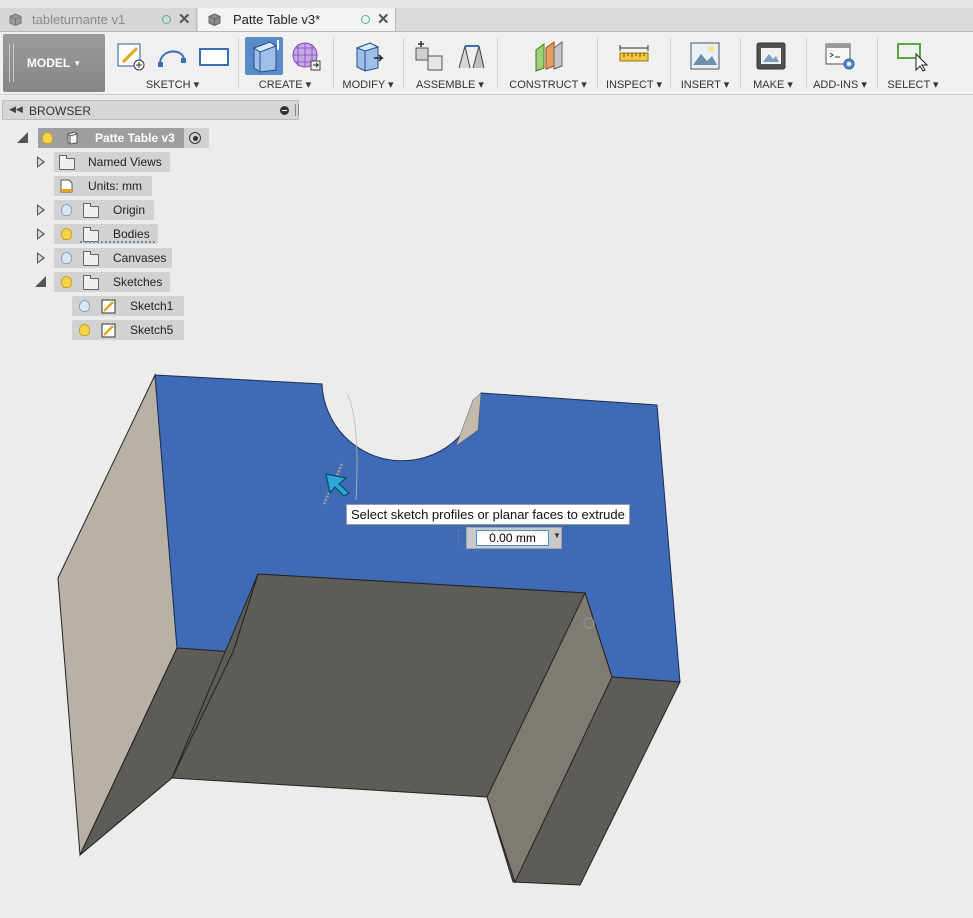  Describe the element at coordinates (913, 84) in the screenshot. I see `select-menu: SELECT ▾` at that location.